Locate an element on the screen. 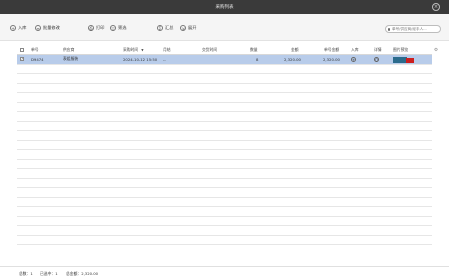 This screenshot has width=449, height=280. col-image-preview: 图片预览 is located at coordinates (400, 50).